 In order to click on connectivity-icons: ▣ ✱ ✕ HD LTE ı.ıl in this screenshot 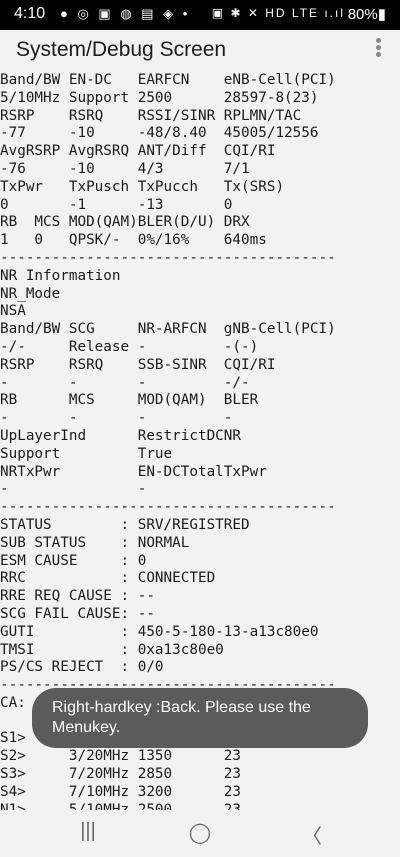, I will do `click(278, 13)`.